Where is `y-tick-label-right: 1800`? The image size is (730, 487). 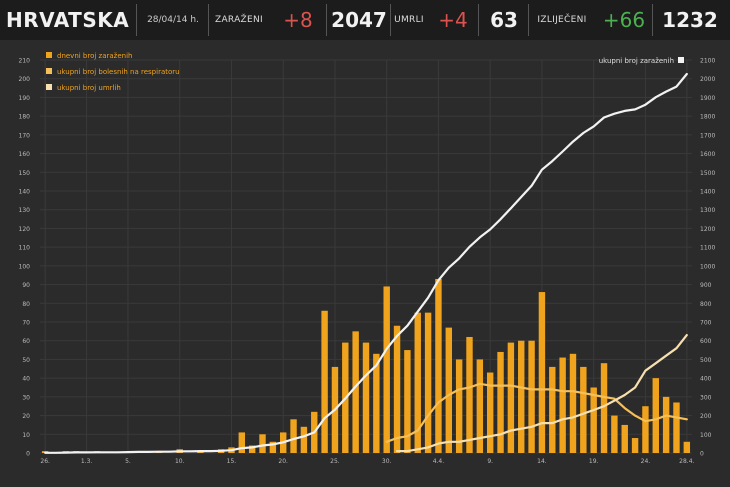 y-tick-label-right: 1800 is located at coordinates (707, 117).